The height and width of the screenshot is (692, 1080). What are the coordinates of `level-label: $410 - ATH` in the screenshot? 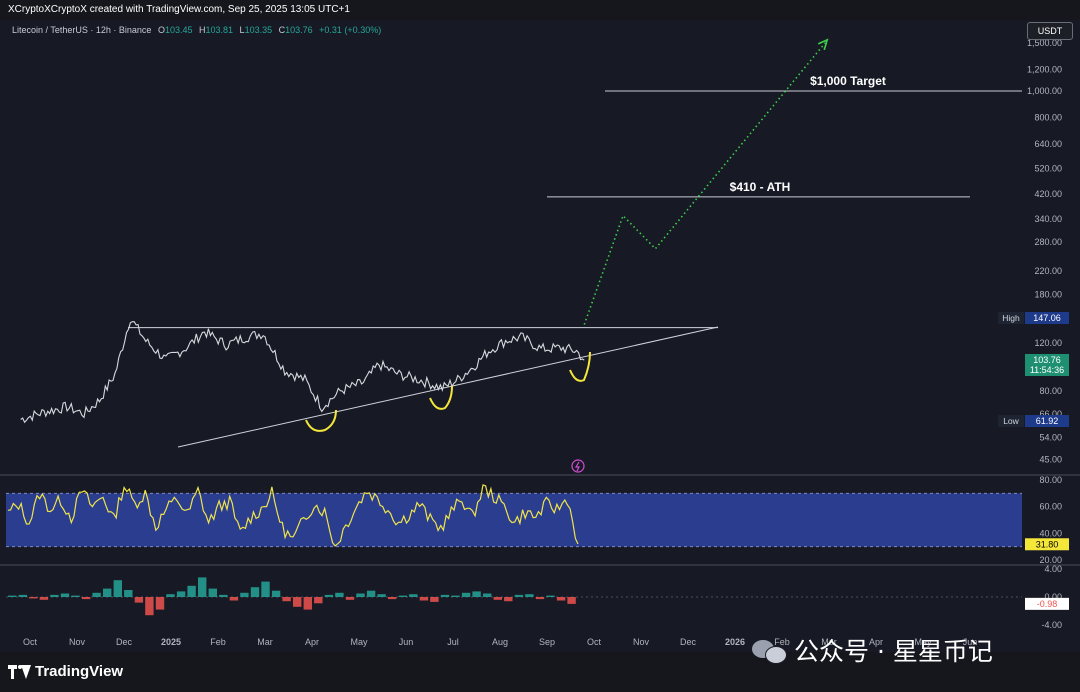 It's located at (760, 187).